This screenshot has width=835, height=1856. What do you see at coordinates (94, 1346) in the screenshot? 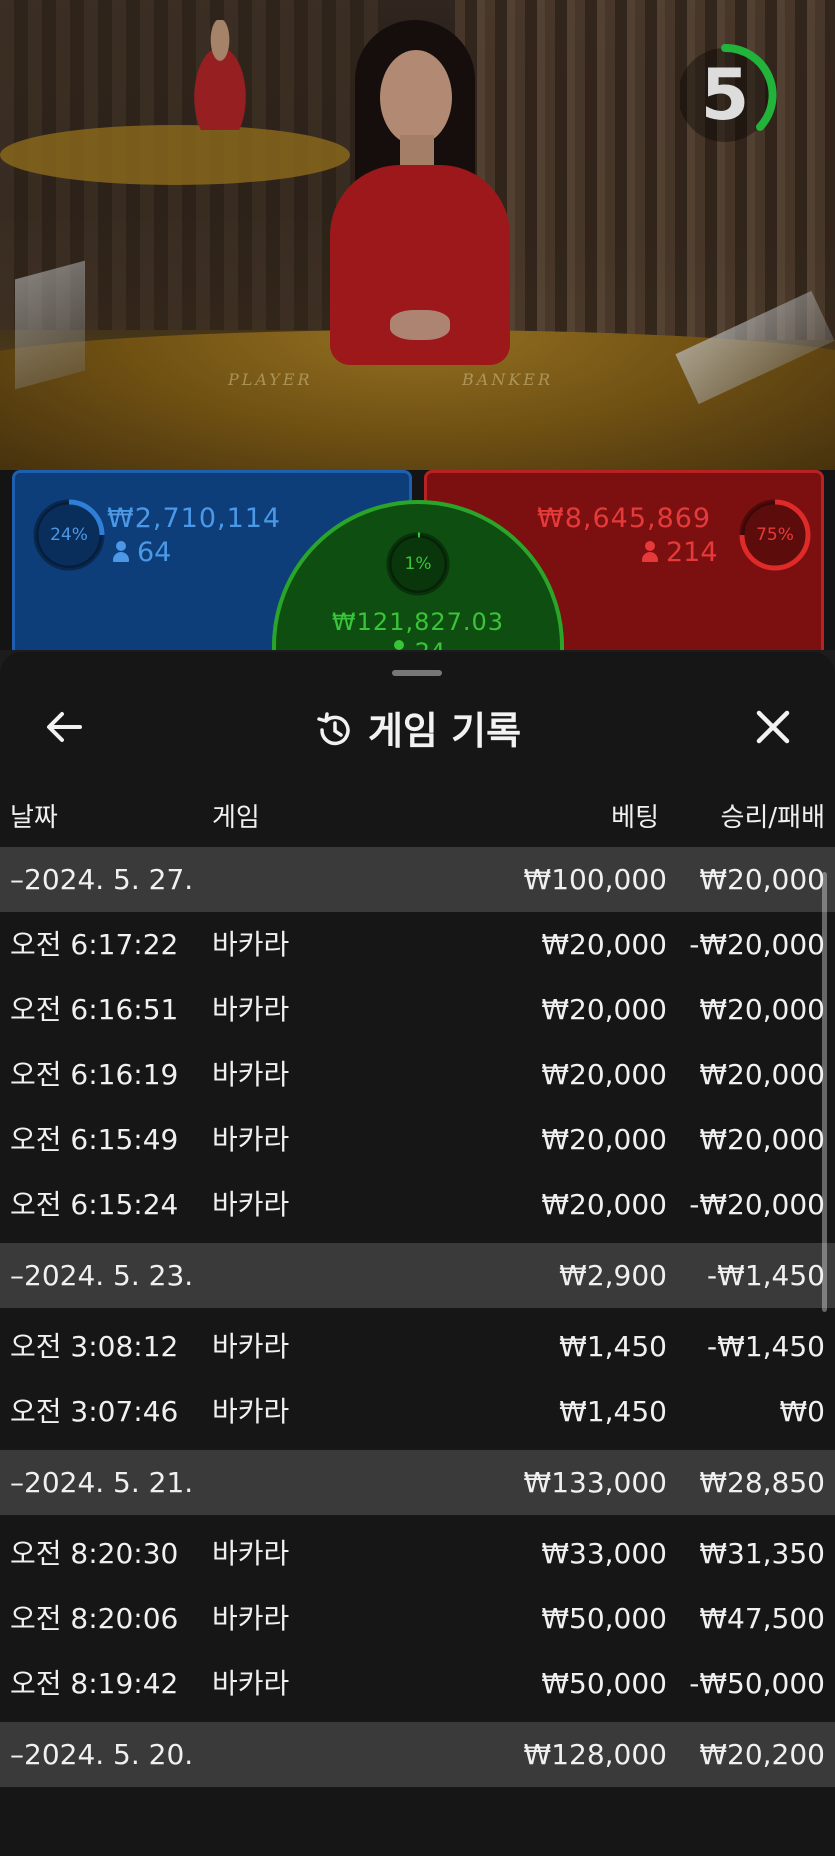
I see `row-time: 오전 3:08:12` at bounding box center [94, 1346].